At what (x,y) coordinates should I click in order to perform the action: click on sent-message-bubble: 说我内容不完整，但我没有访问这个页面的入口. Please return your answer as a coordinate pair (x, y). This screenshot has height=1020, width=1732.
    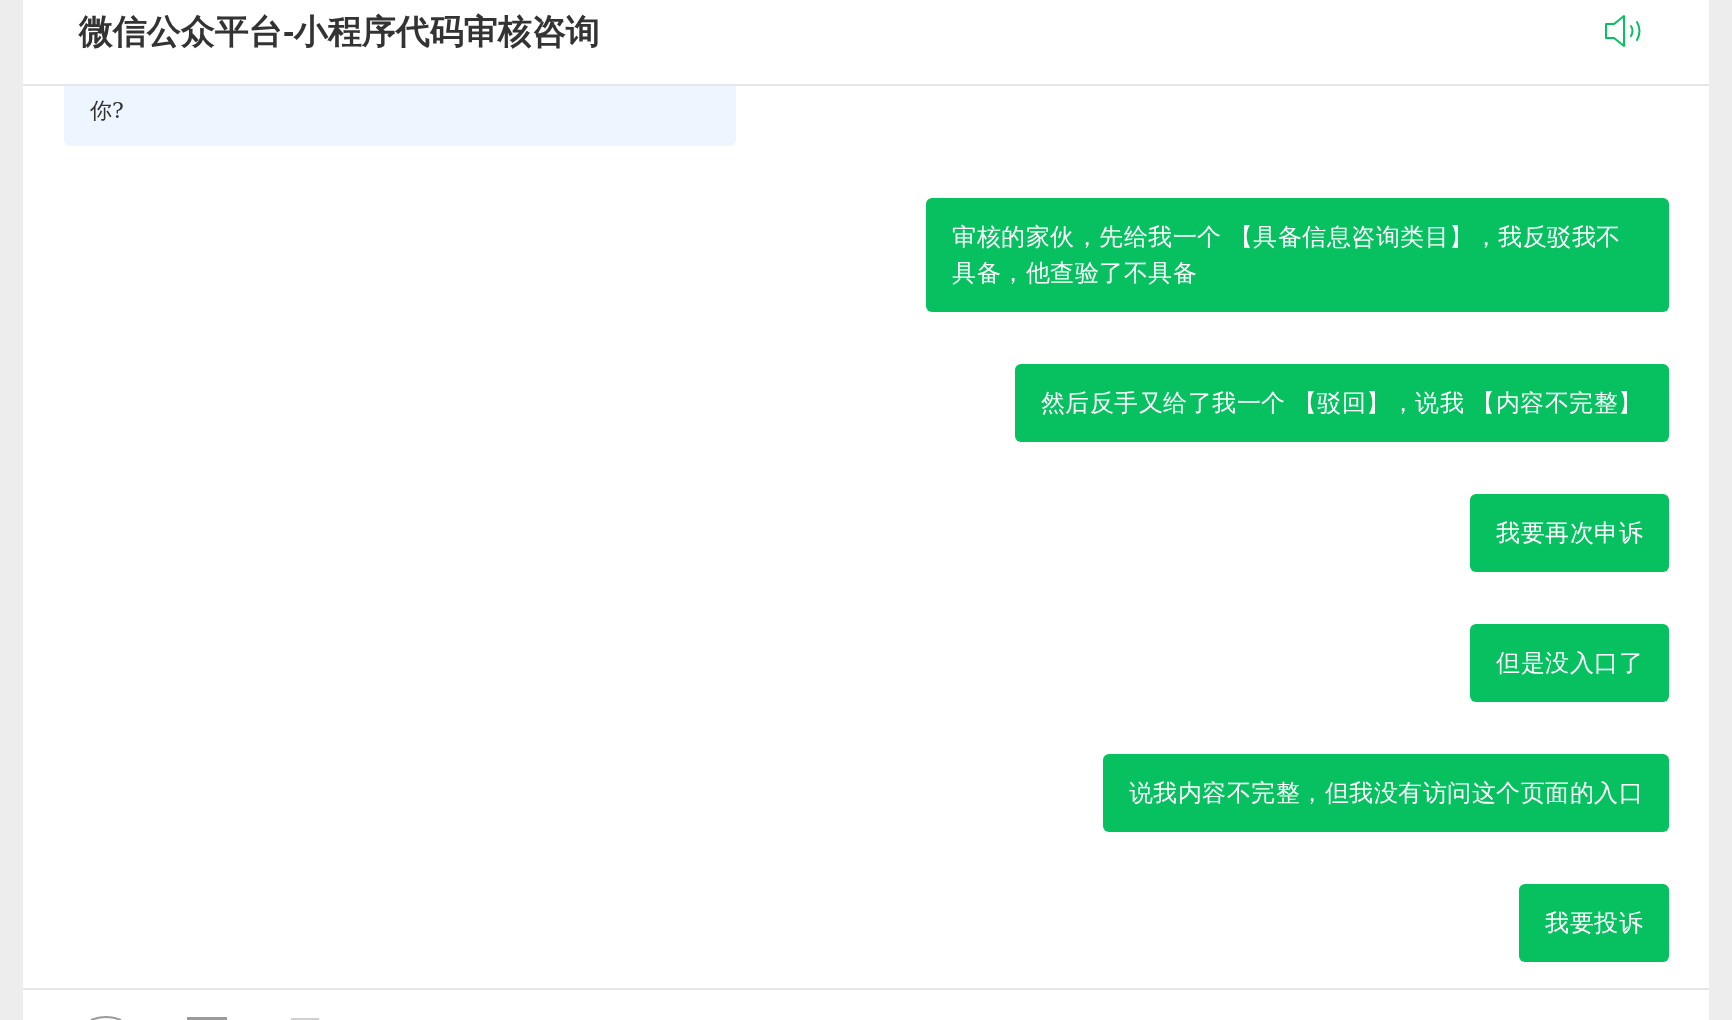
    Looking at the image, I should click on (1385, 793).